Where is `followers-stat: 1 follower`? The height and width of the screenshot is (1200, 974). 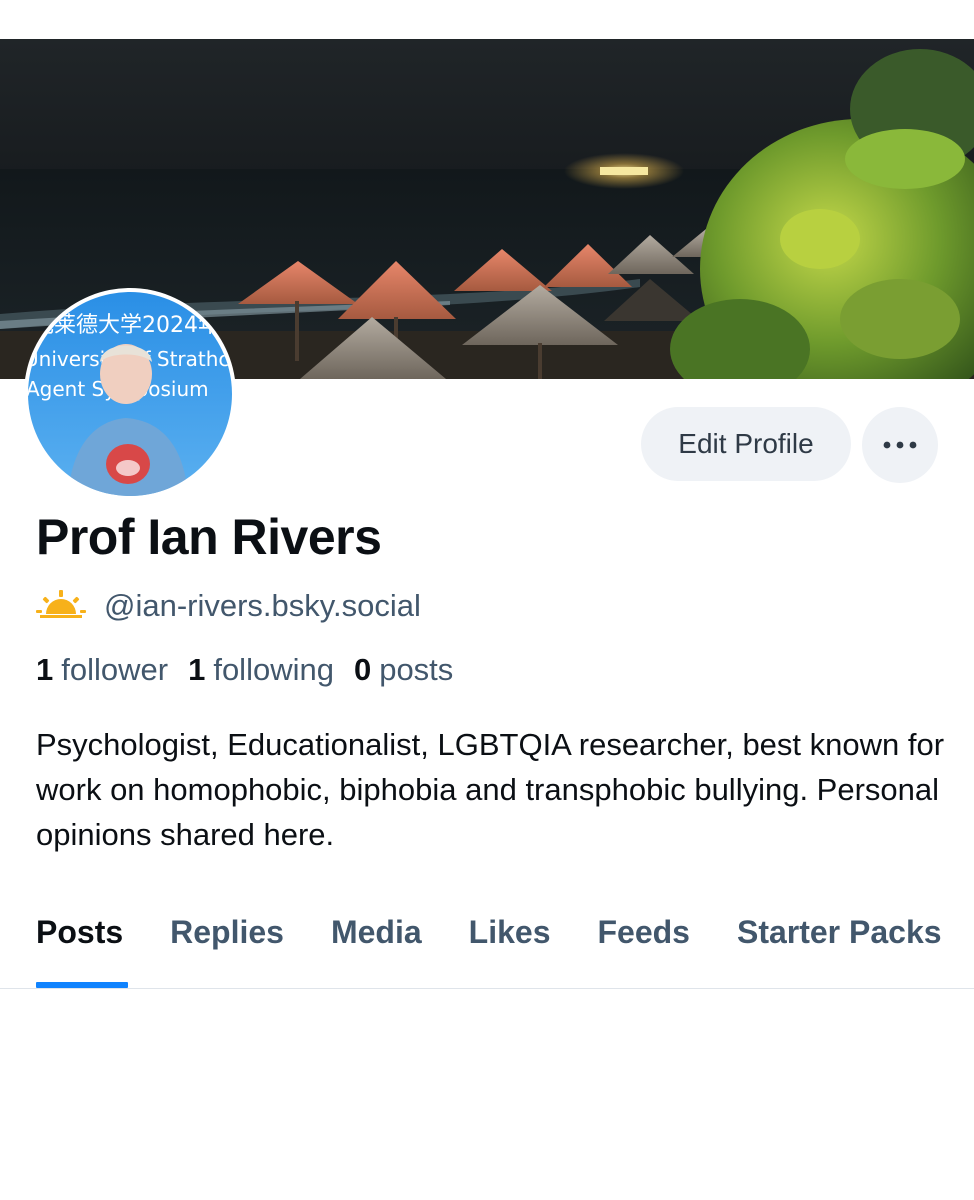 followers-stat: 1 follower is located at coordinates (102, 670).